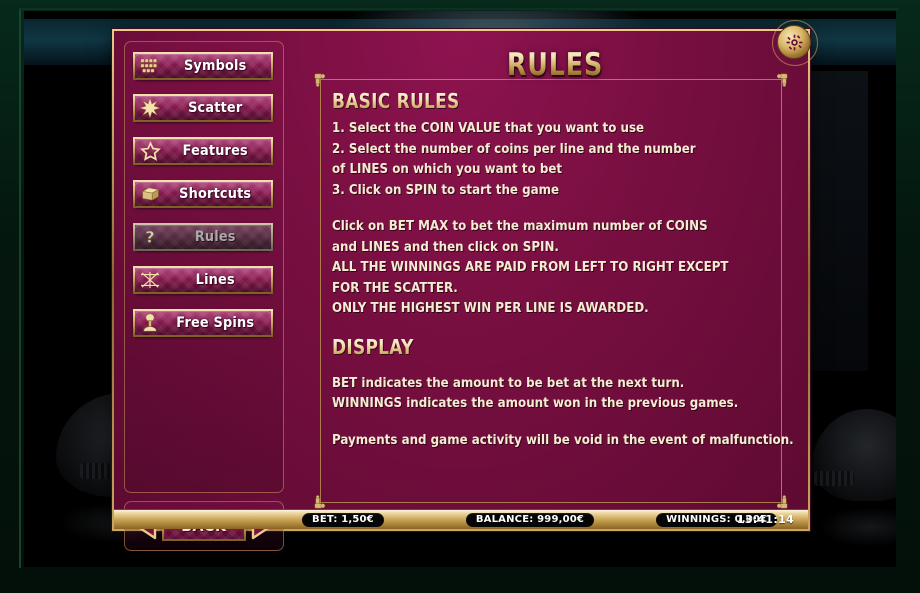 This screenshot has height=593, width=920. I want to click on sidebar-item-rules: ? Rules, so click(203, 237).